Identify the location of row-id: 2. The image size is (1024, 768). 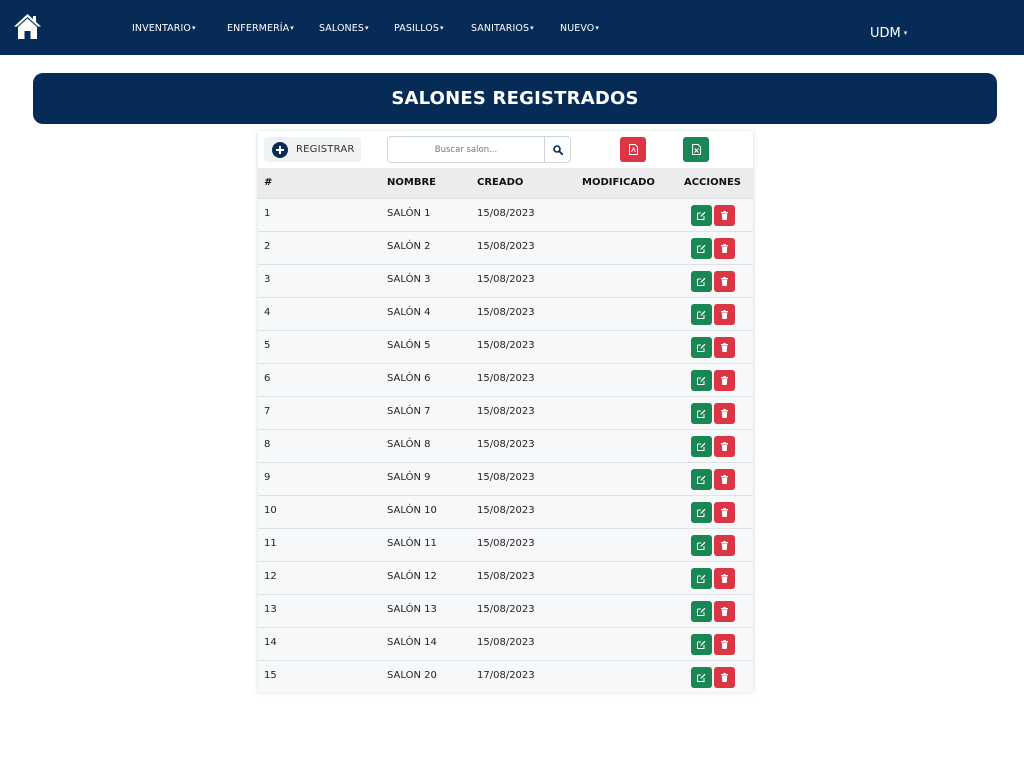
(267, 246).